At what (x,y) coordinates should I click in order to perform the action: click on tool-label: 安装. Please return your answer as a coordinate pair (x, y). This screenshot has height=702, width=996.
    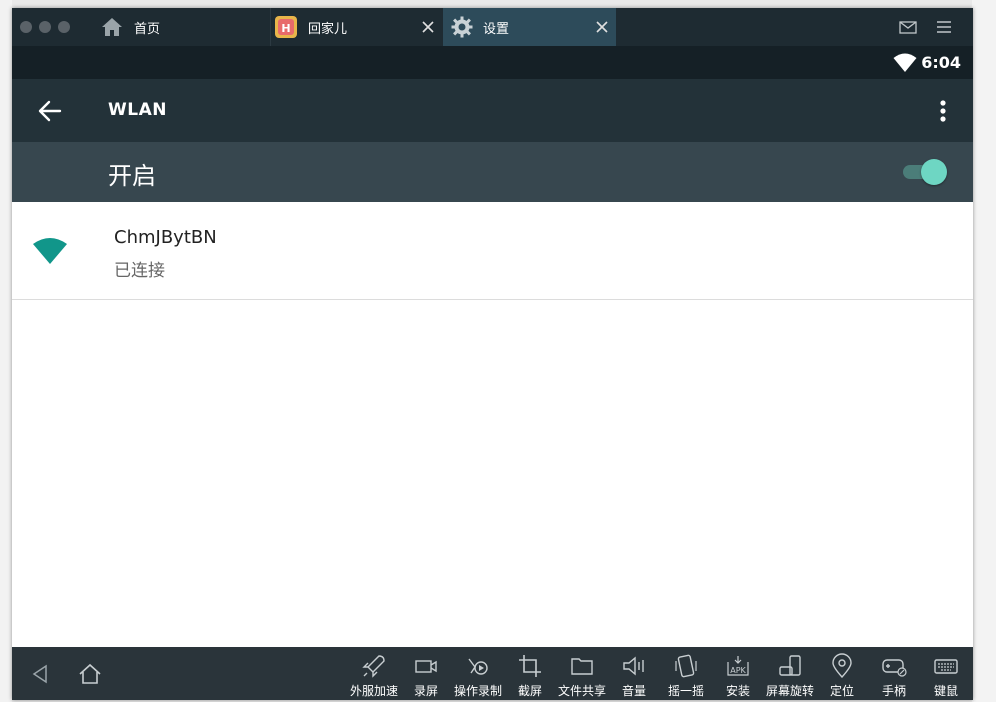
    Looking at the image, I should click on (737, 691).